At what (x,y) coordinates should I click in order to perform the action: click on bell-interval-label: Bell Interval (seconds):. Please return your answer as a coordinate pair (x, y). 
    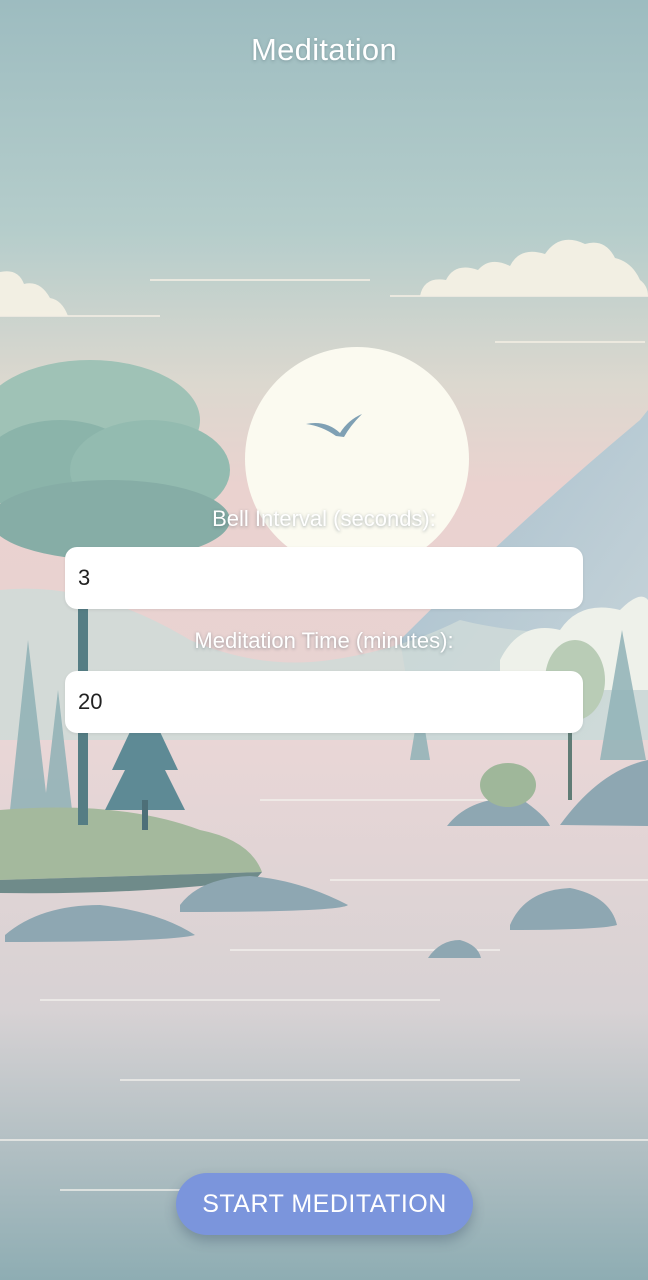
    Looking at the image, I should click on (324, 518).